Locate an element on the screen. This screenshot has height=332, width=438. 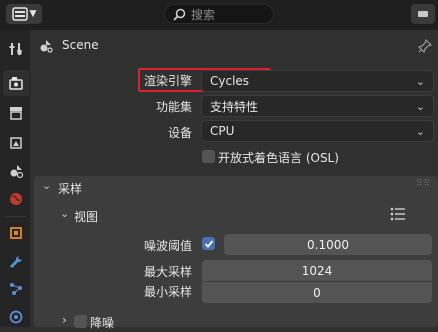
editor-type-button: ▼ is located at coordinates (24, 14).